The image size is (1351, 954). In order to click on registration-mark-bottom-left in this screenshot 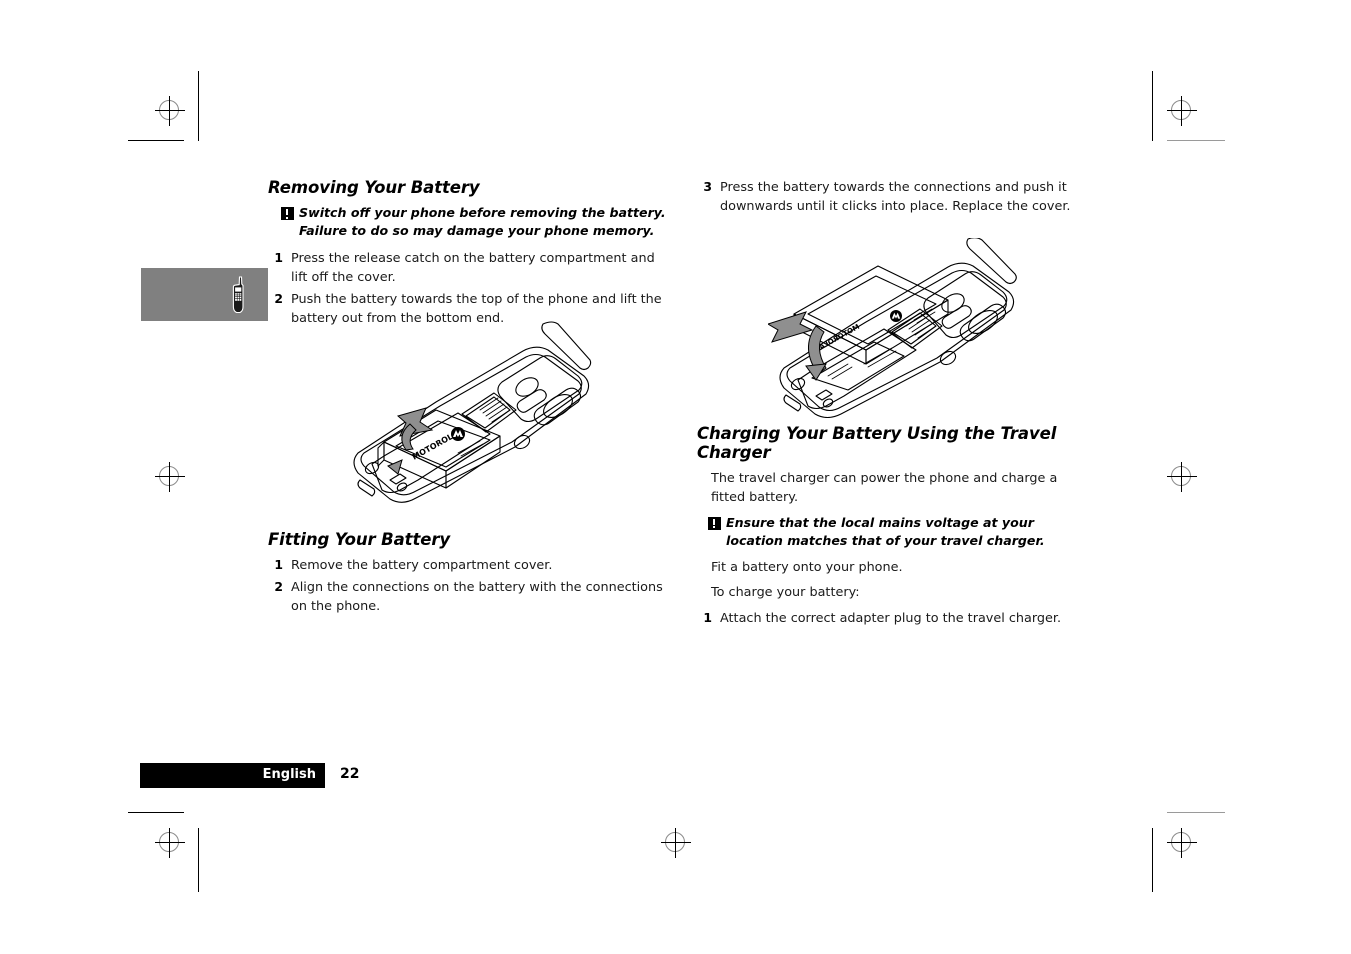, I will do `click(170, 843)`.